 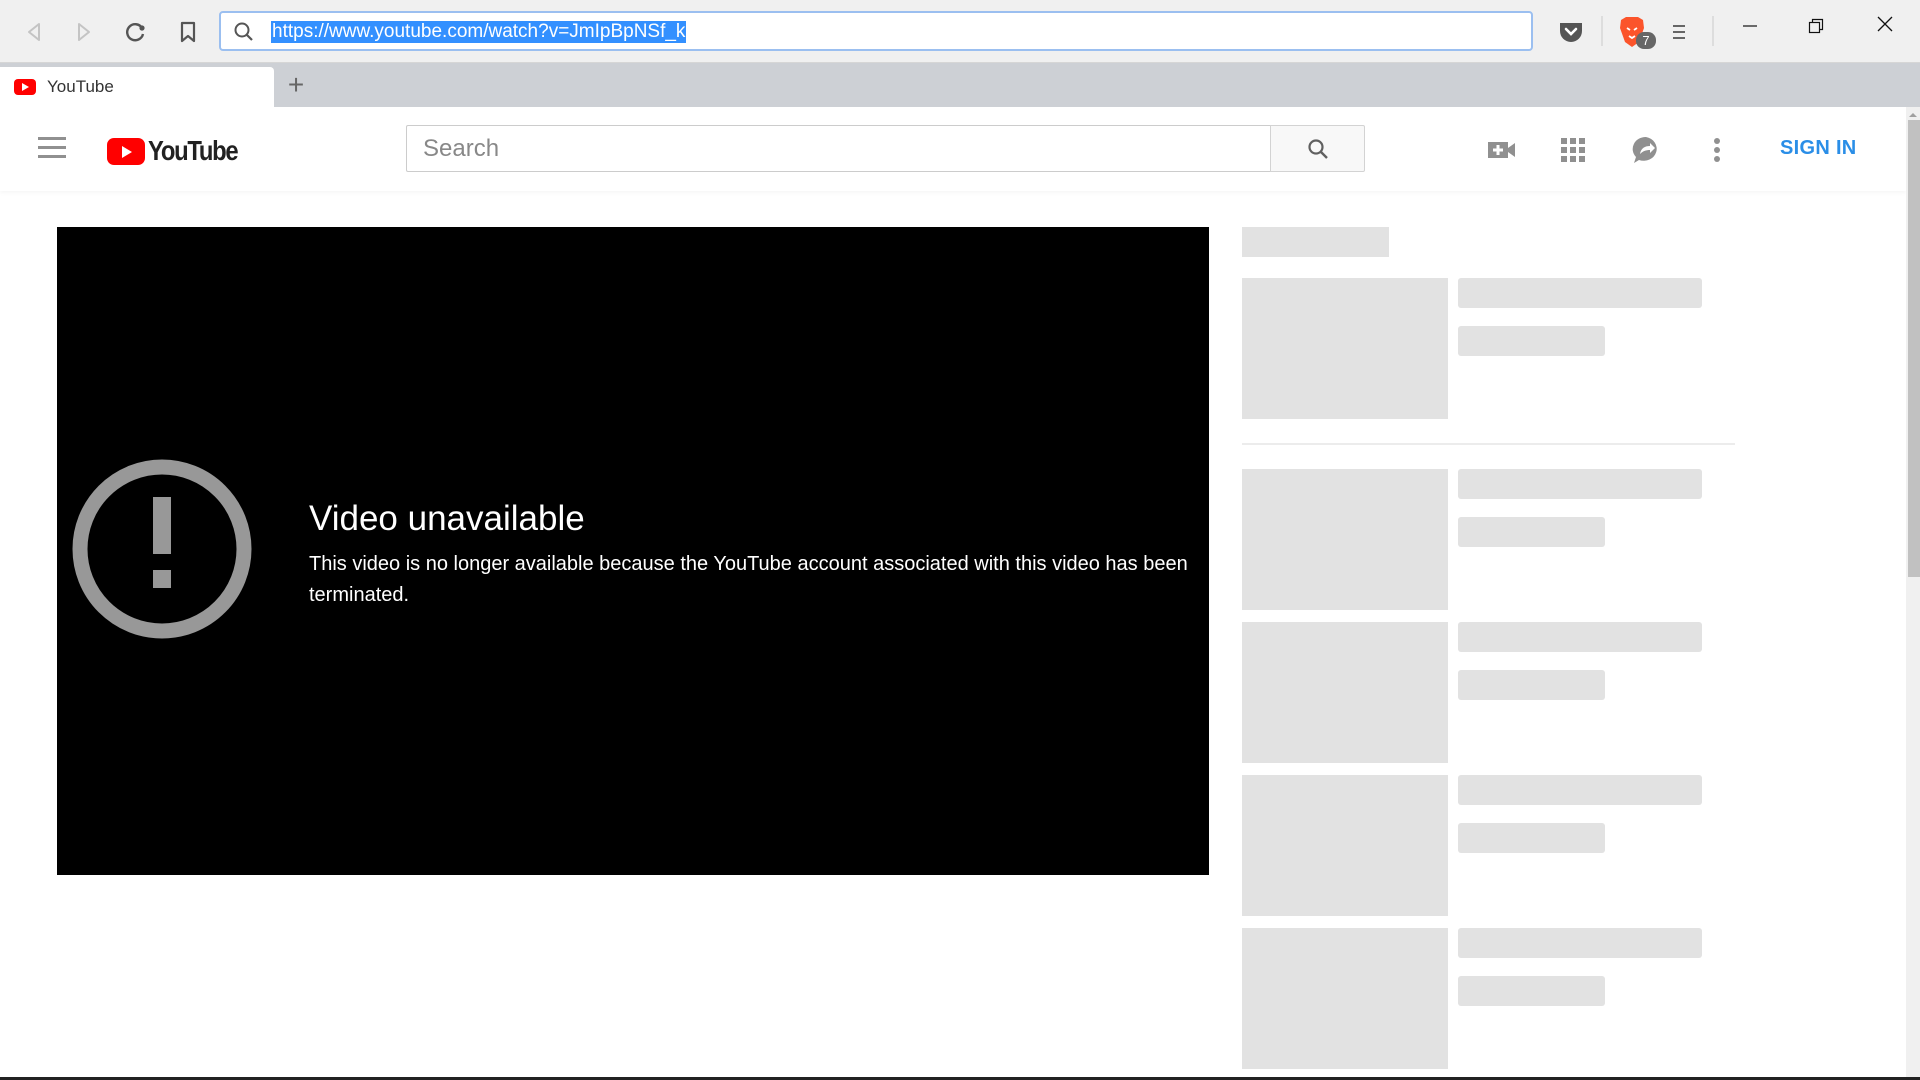 What do you see at coordinates (1913, 115) in the screenshot?
I see `scroll-up-arrow-icon` at bounding box center [1913, 115].